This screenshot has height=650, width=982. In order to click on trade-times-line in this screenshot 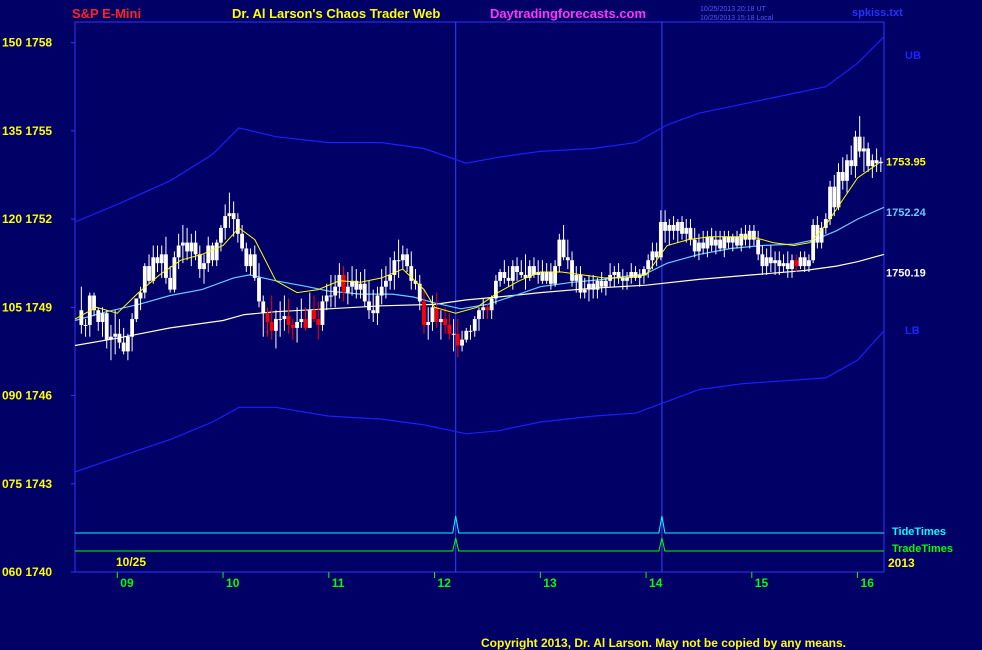, I will do `click(479, 544)`.